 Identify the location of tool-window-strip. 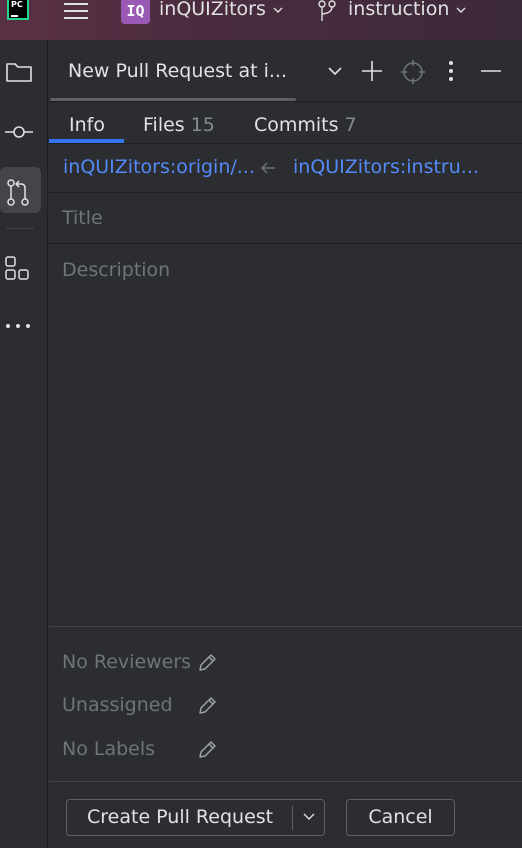
(24, 444).